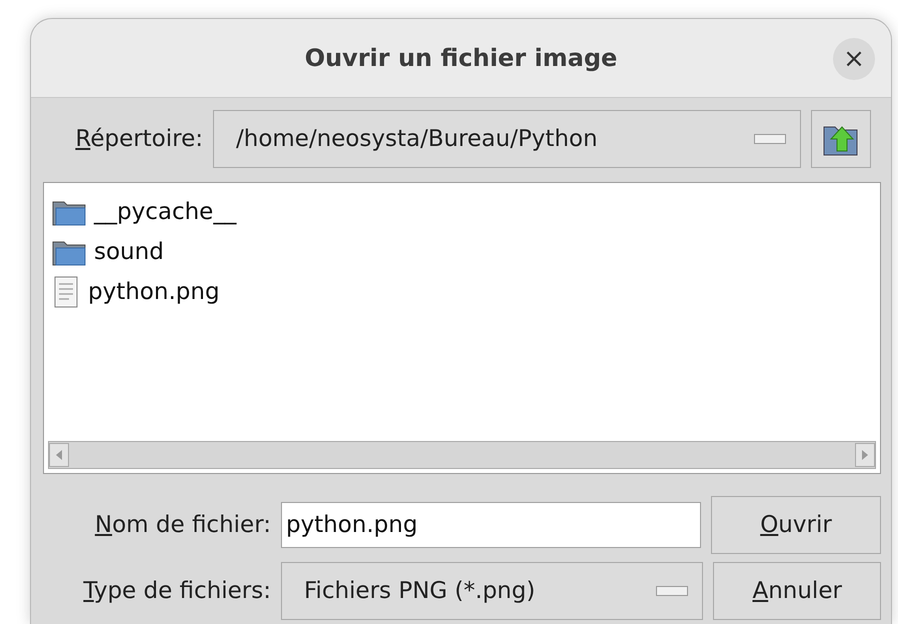 Image resolution: width=898 pixels, height=624 pixels. Describe the element at coordinates (66, 292) in the screenshot. I see `document-icon` at that location.